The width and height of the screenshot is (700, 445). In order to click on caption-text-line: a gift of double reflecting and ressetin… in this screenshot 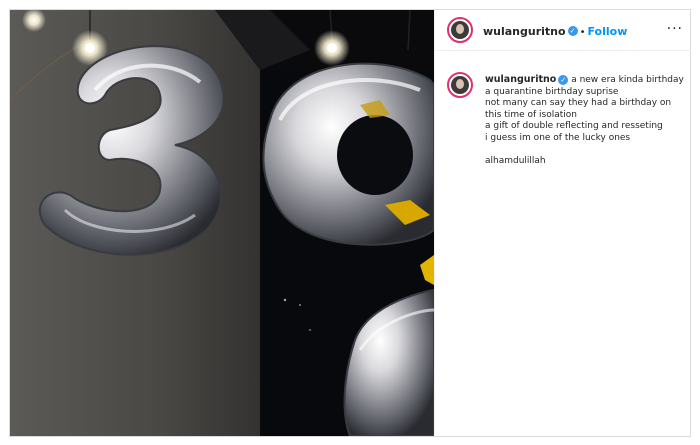, I will do `click(574, 126)`.